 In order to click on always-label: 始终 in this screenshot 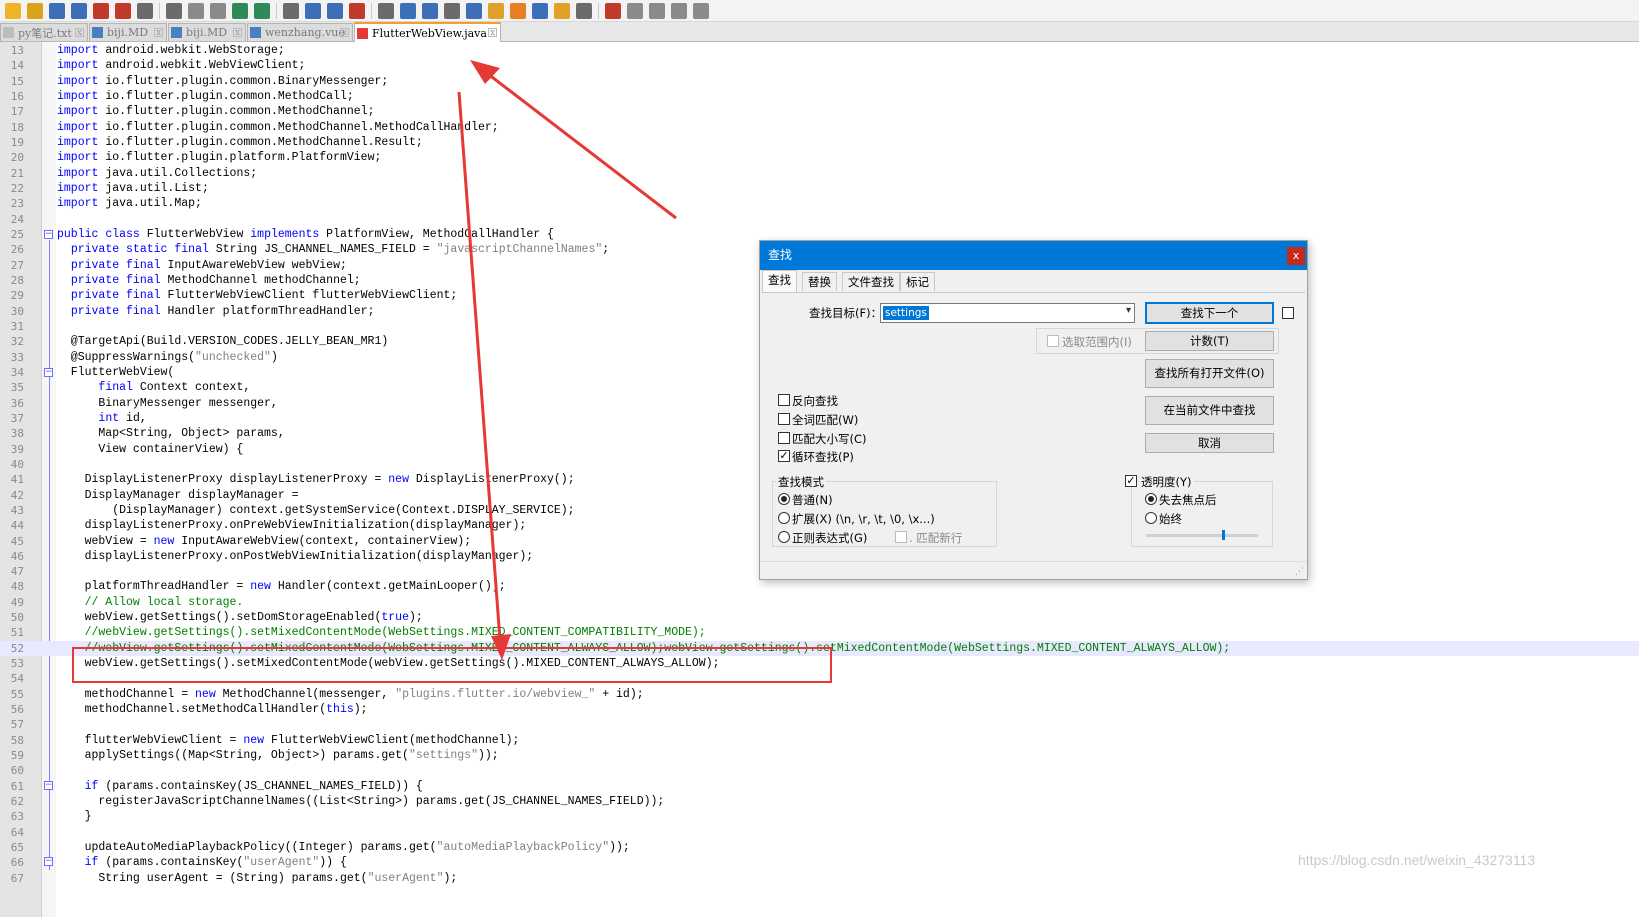, I will do `click(1170, 519)`.